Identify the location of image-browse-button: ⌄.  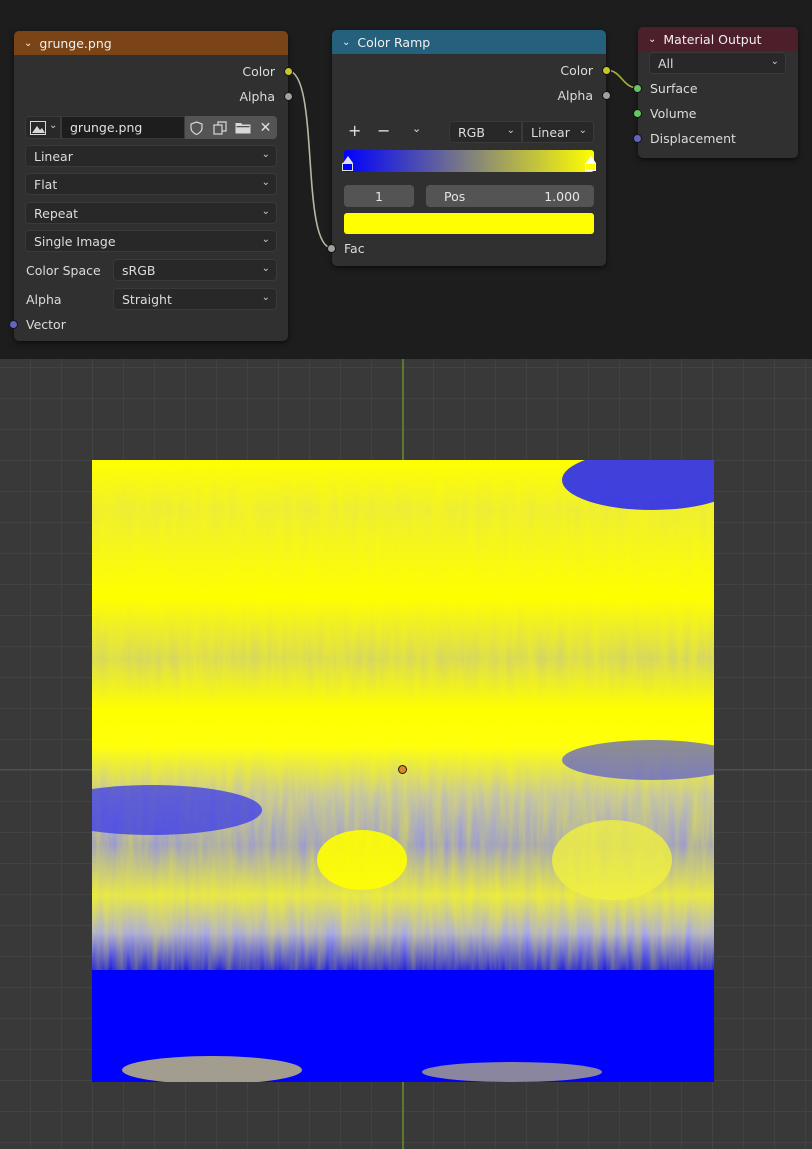
(43, 127).